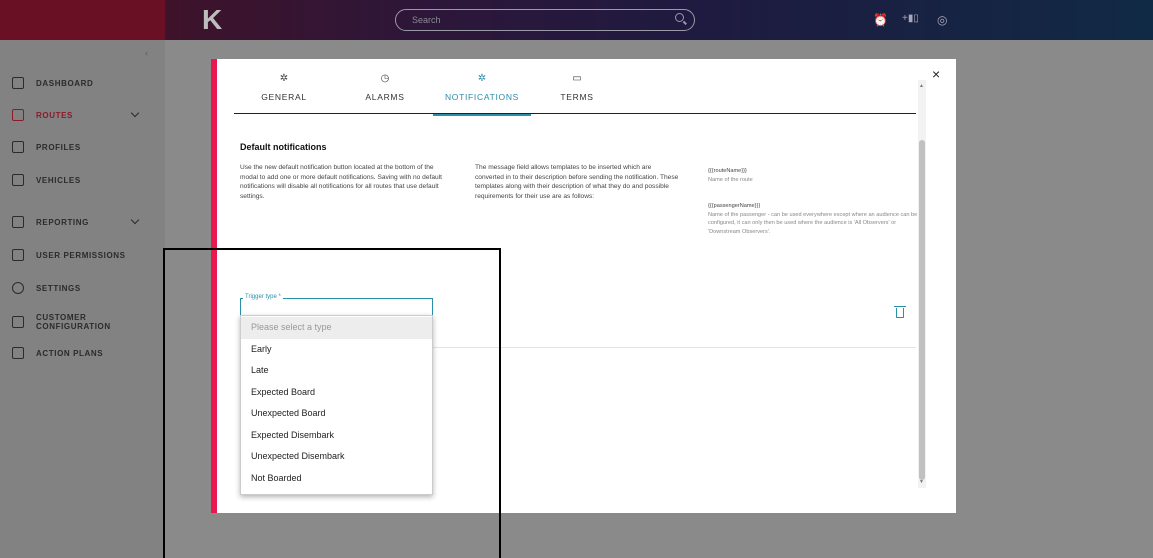 This screenshot has width=1153, height=558. I want to click on lock-icon, so click(18, 255).